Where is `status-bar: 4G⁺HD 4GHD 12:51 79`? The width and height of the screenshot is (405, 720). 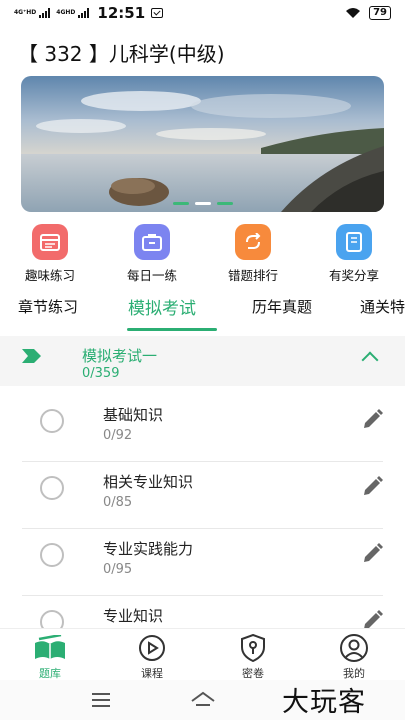
status-bar: 4G⁺HD 4GHD 12:51 79 is located at coordinates (202, 13).